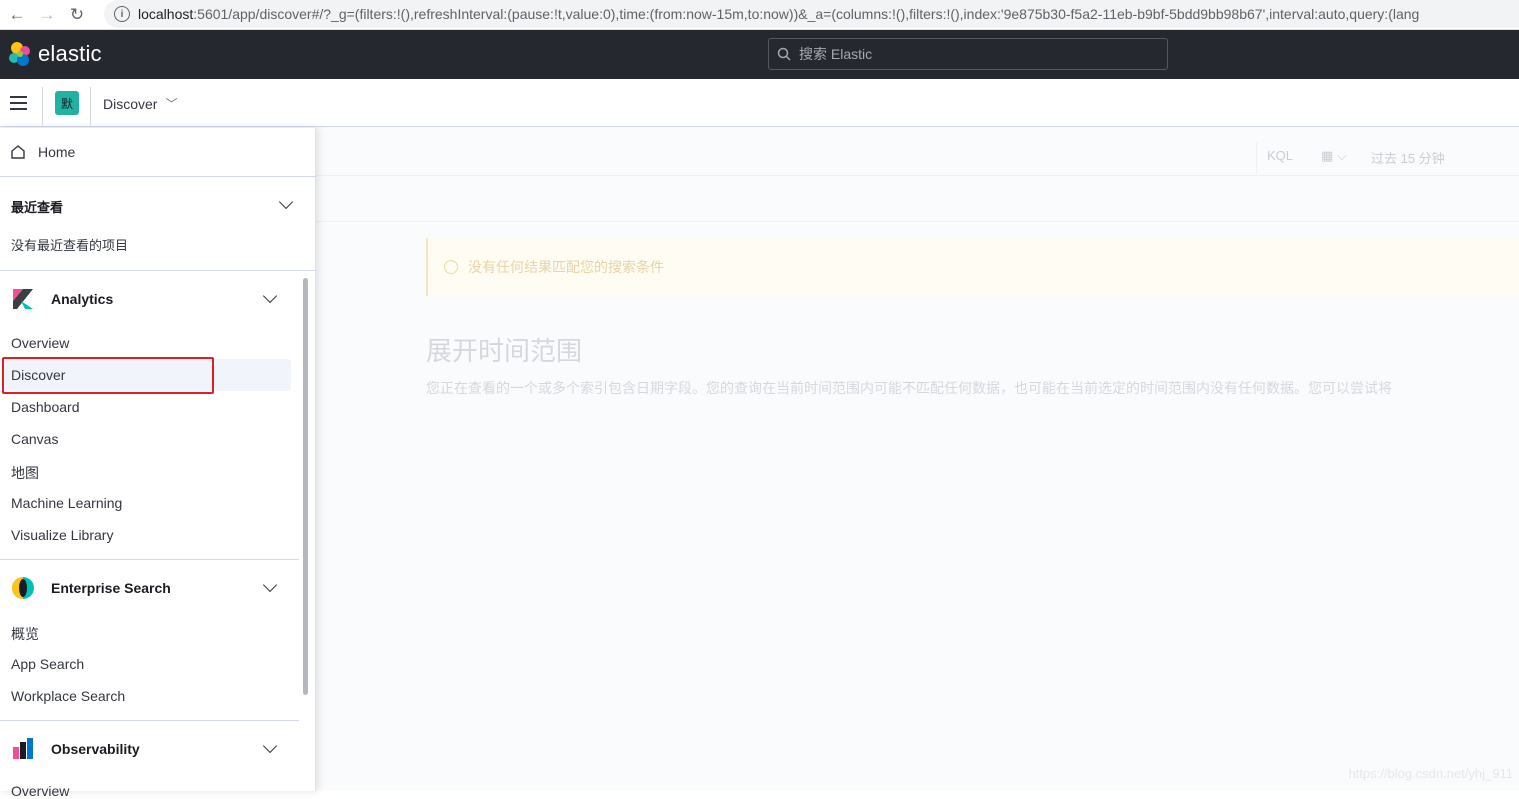 The width and height of the screenshot is (1519, 799). I want to click on breadcrumb: Discover ﹀, so click(140, 103).